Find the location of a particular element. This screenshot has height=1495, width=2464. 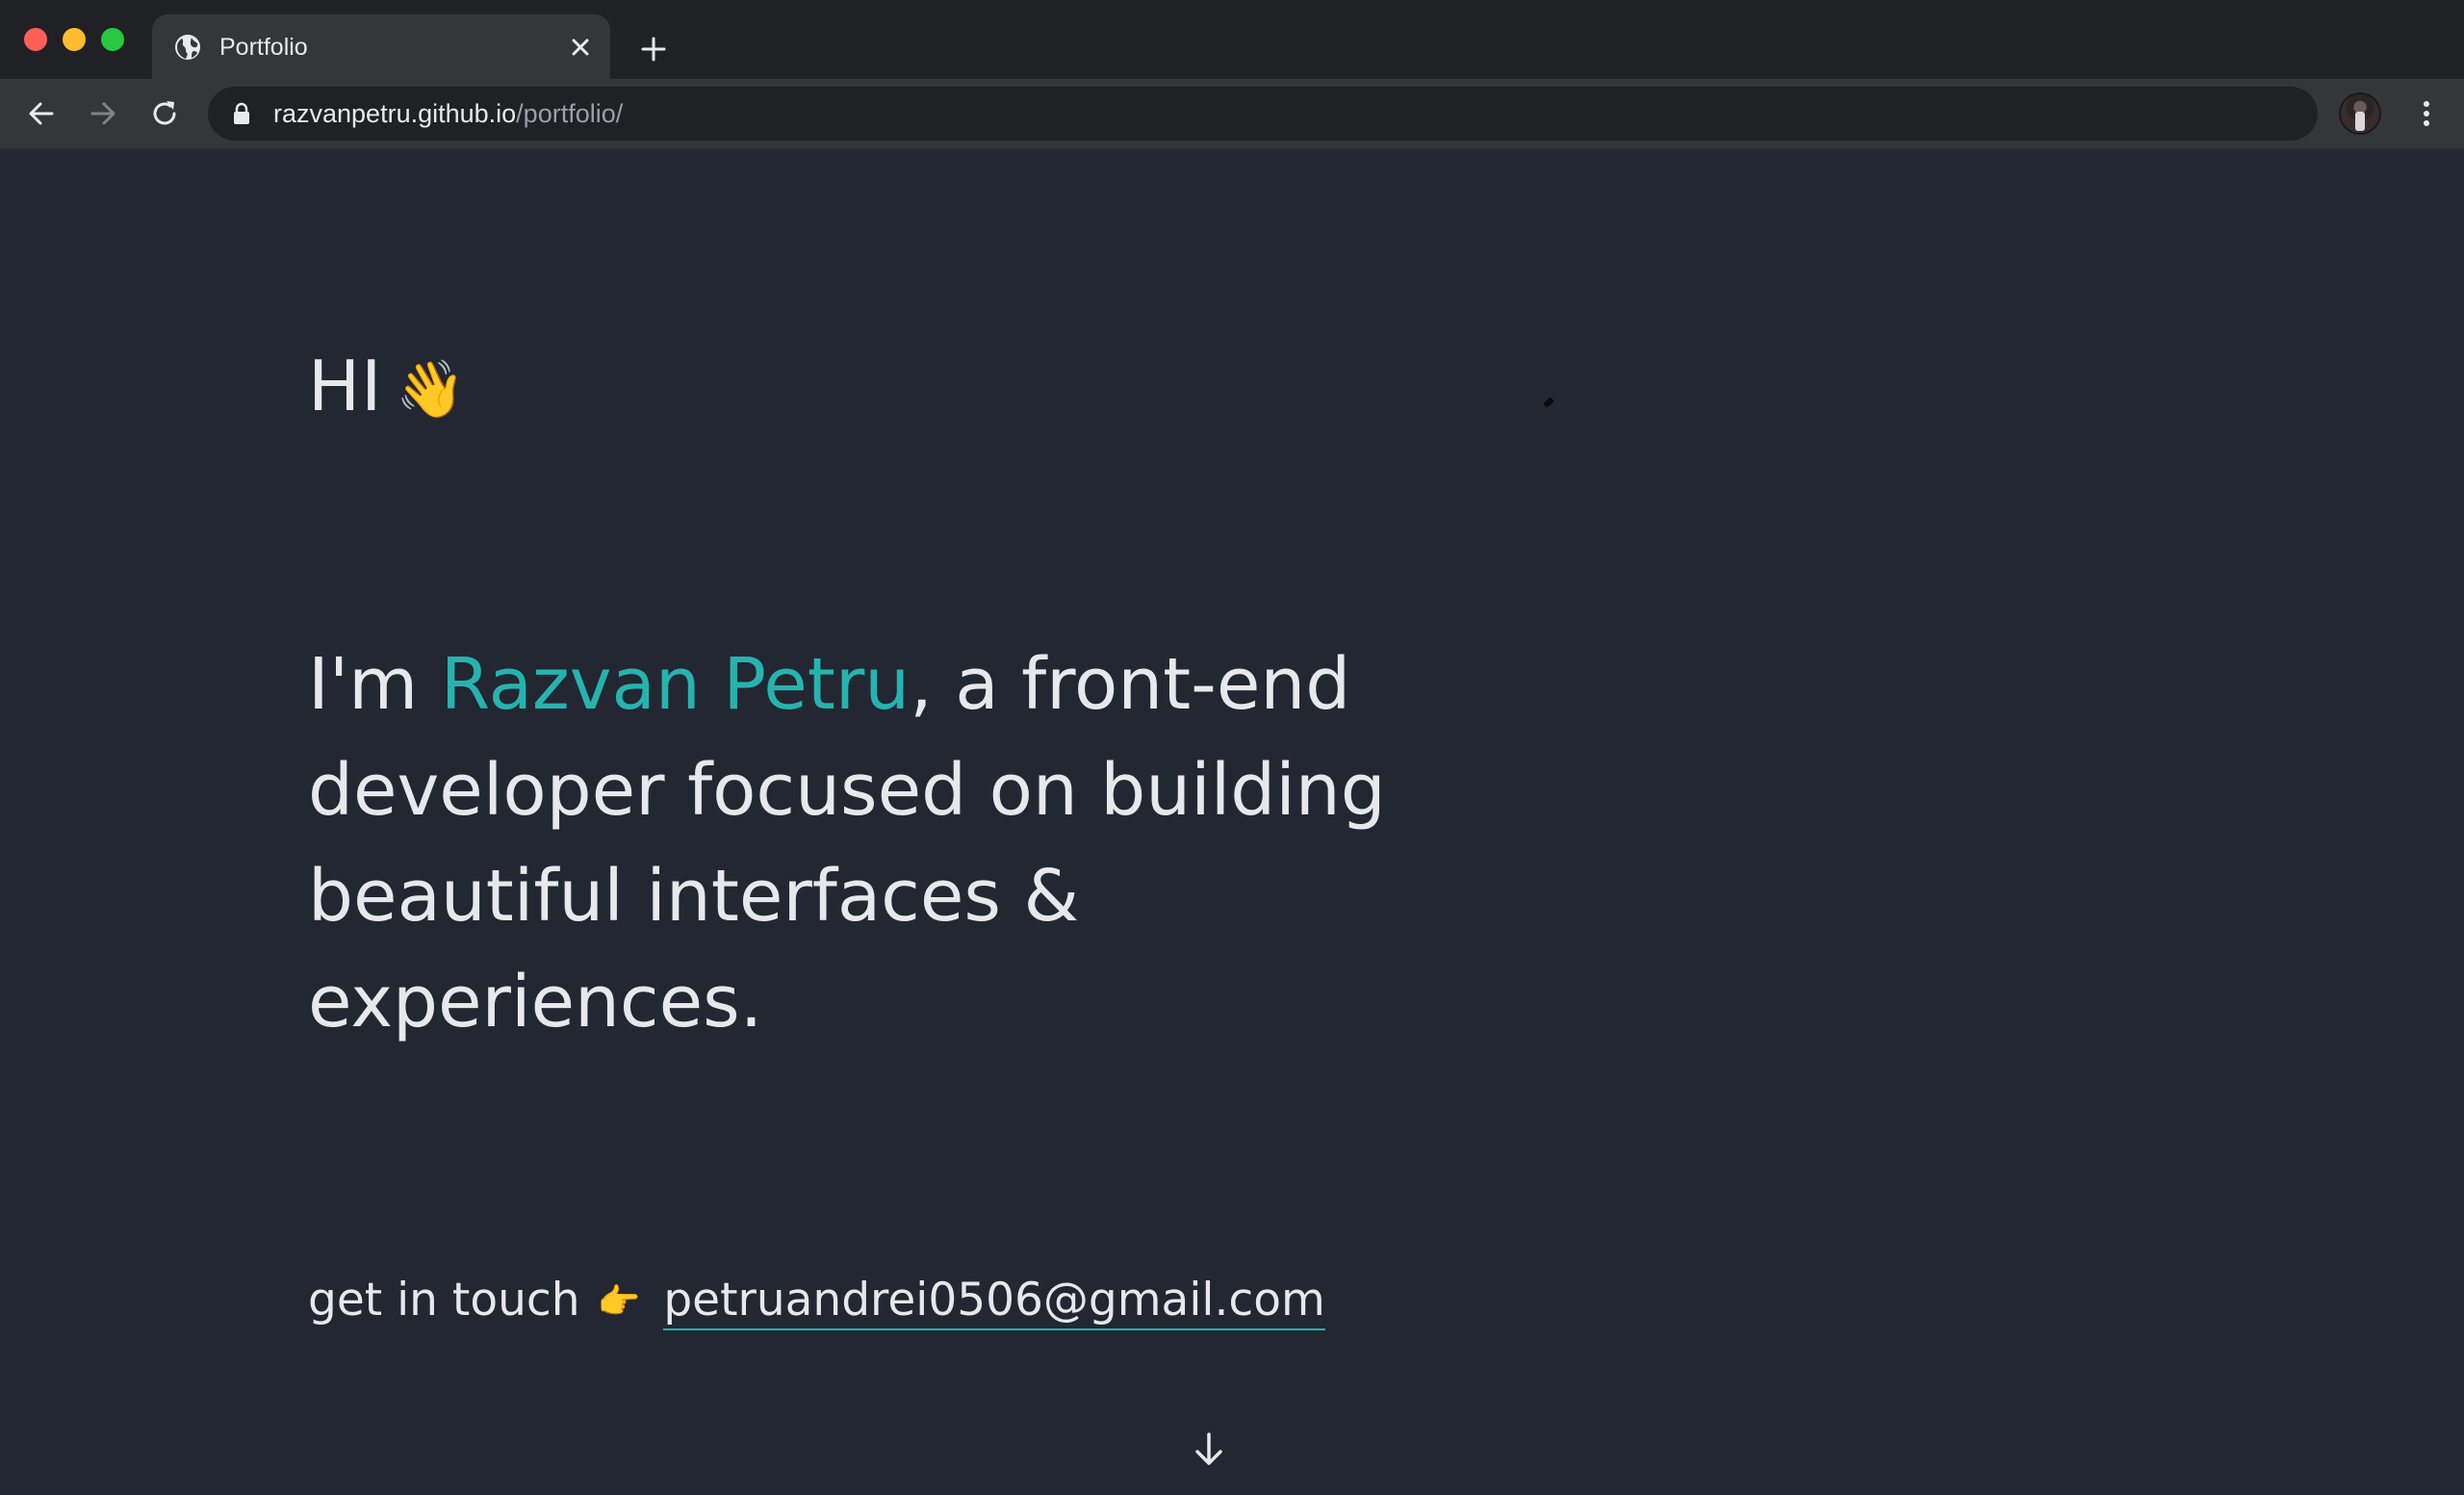

more-vertical-icon is located at coordinates (2426, 113).